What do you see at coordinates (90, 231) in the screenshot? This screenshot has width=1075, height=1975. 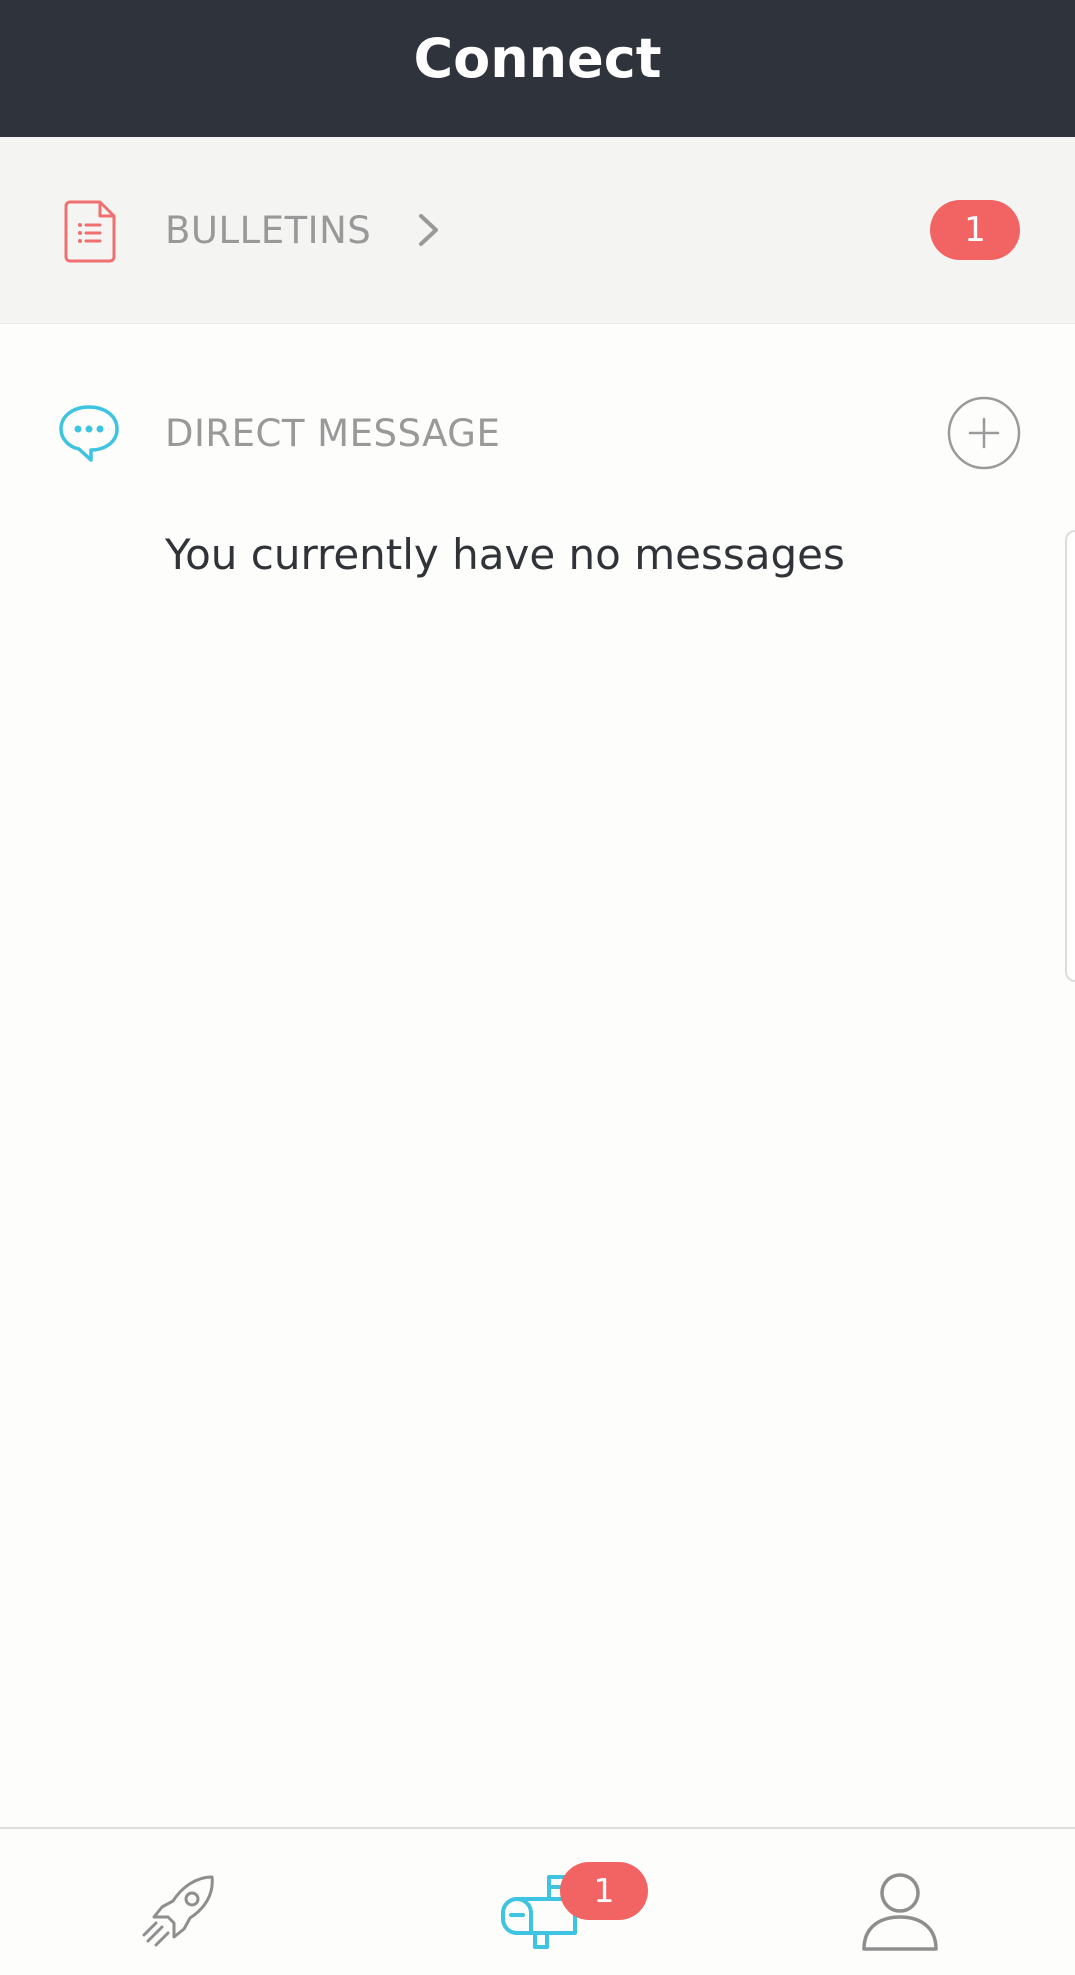 I see `document-list-icon` at bounding box center [90, 231].